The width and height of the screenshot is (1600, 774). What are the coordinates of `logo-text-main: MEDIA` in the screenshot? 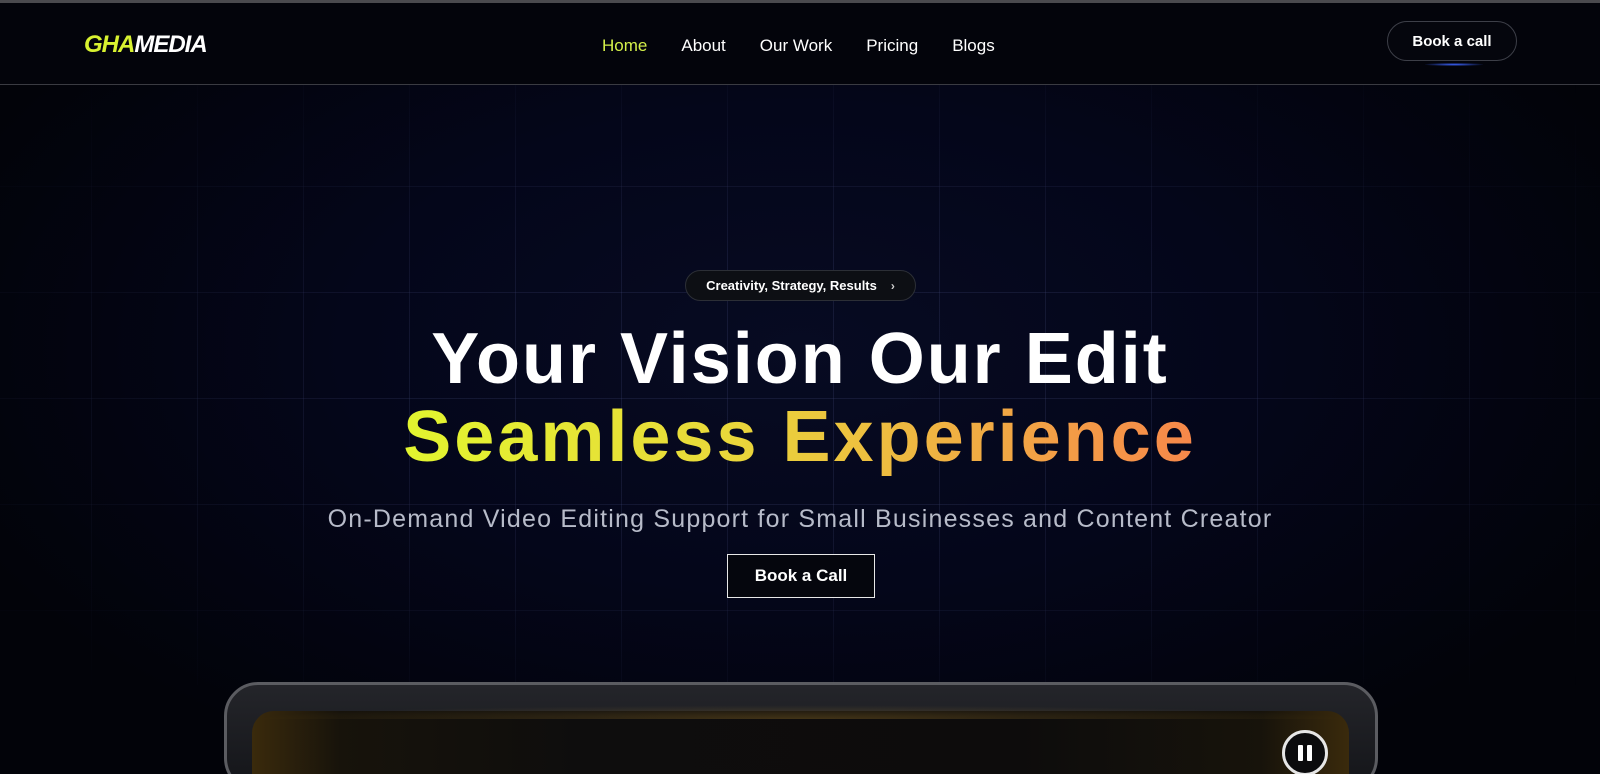 It's located at (170, 44).